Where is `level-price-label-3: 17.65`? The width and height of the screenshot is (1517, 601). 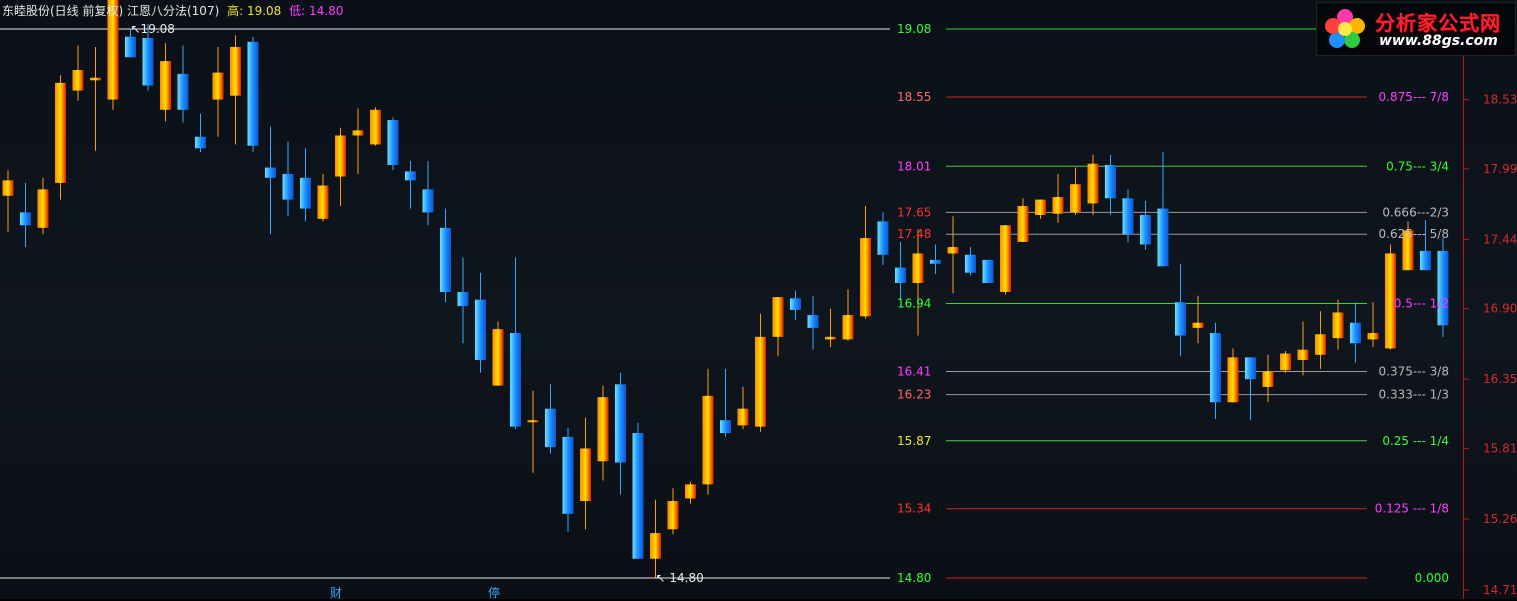 level-price-label-3: 17.65 is located at coordinates (914, 212).